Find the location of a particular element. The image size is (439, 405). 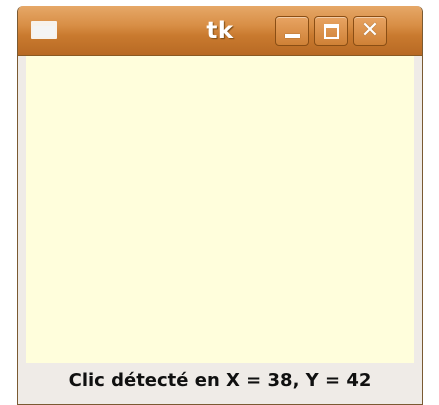

minimize-button is located at coordinates (292, 31).